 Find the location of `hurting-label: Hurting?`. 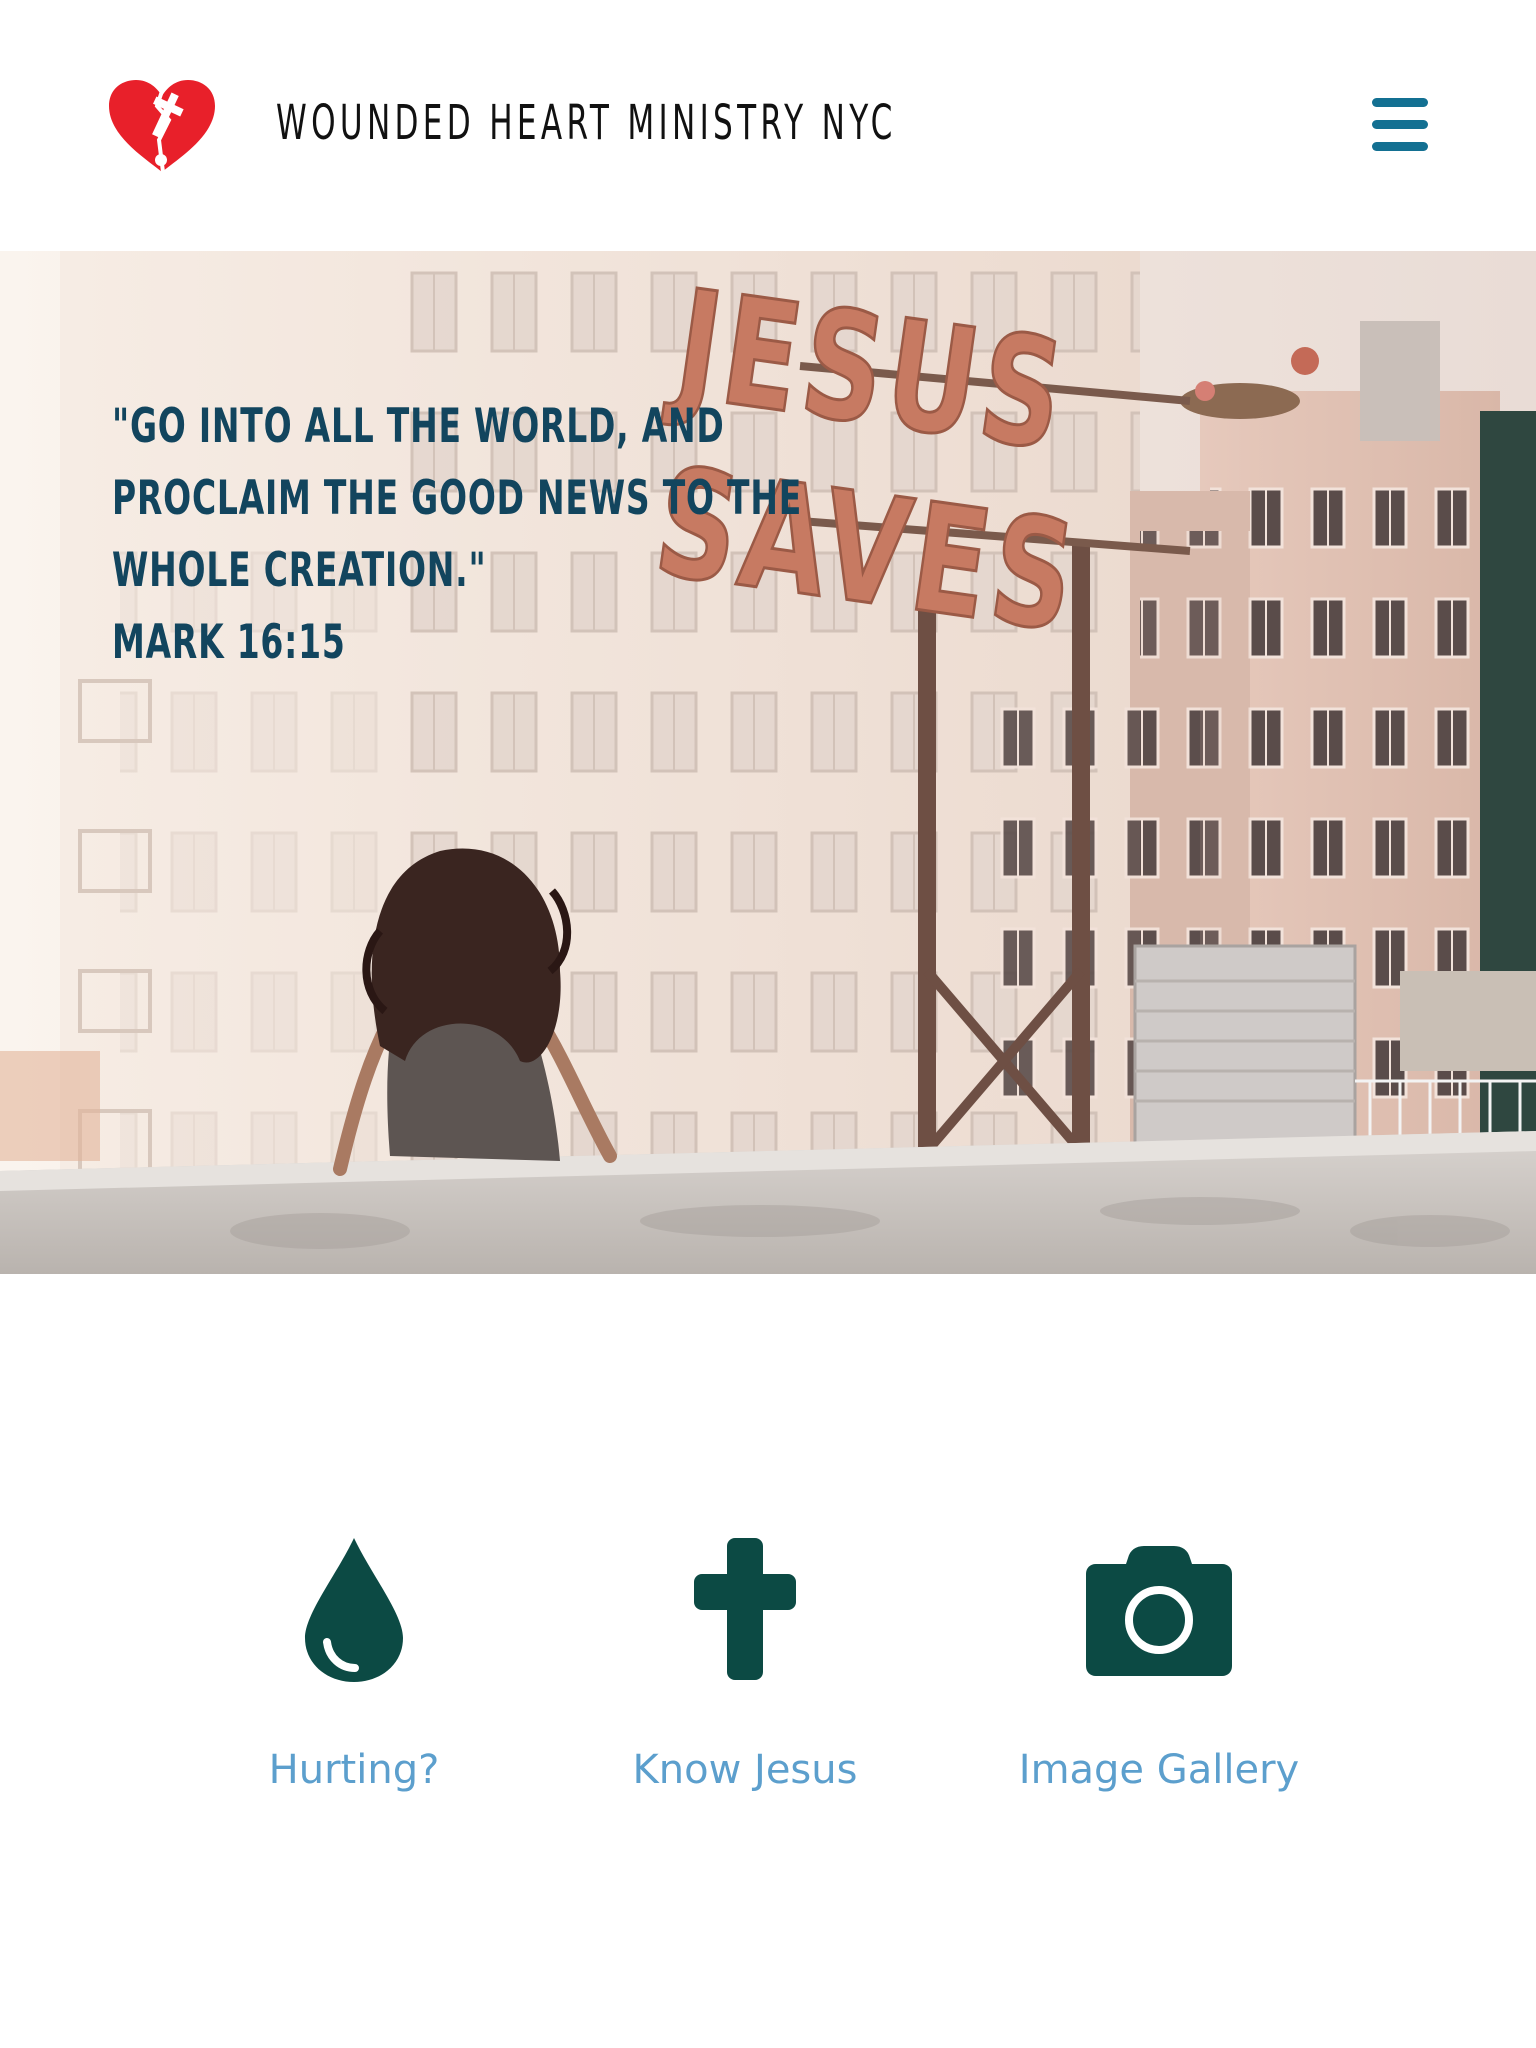

hurting-label: Hurting? is located at coordinates (354, 1770).